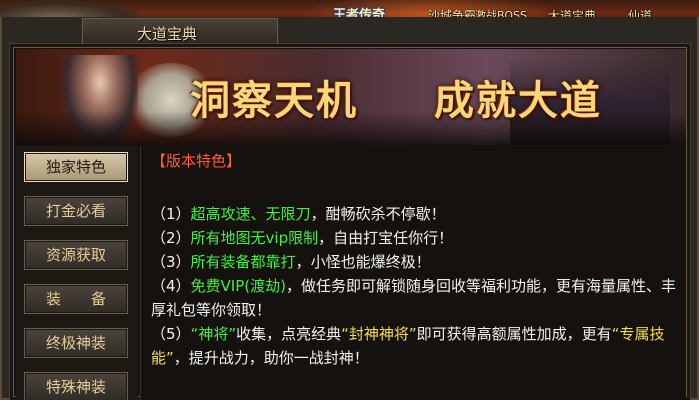 The height and width of the screenshot is (400, 699). What do you see at coordinates (386, 238) in the screenshot?
I see `line-text: ，自由打宝任你行！` at bounding box center [386, 238].